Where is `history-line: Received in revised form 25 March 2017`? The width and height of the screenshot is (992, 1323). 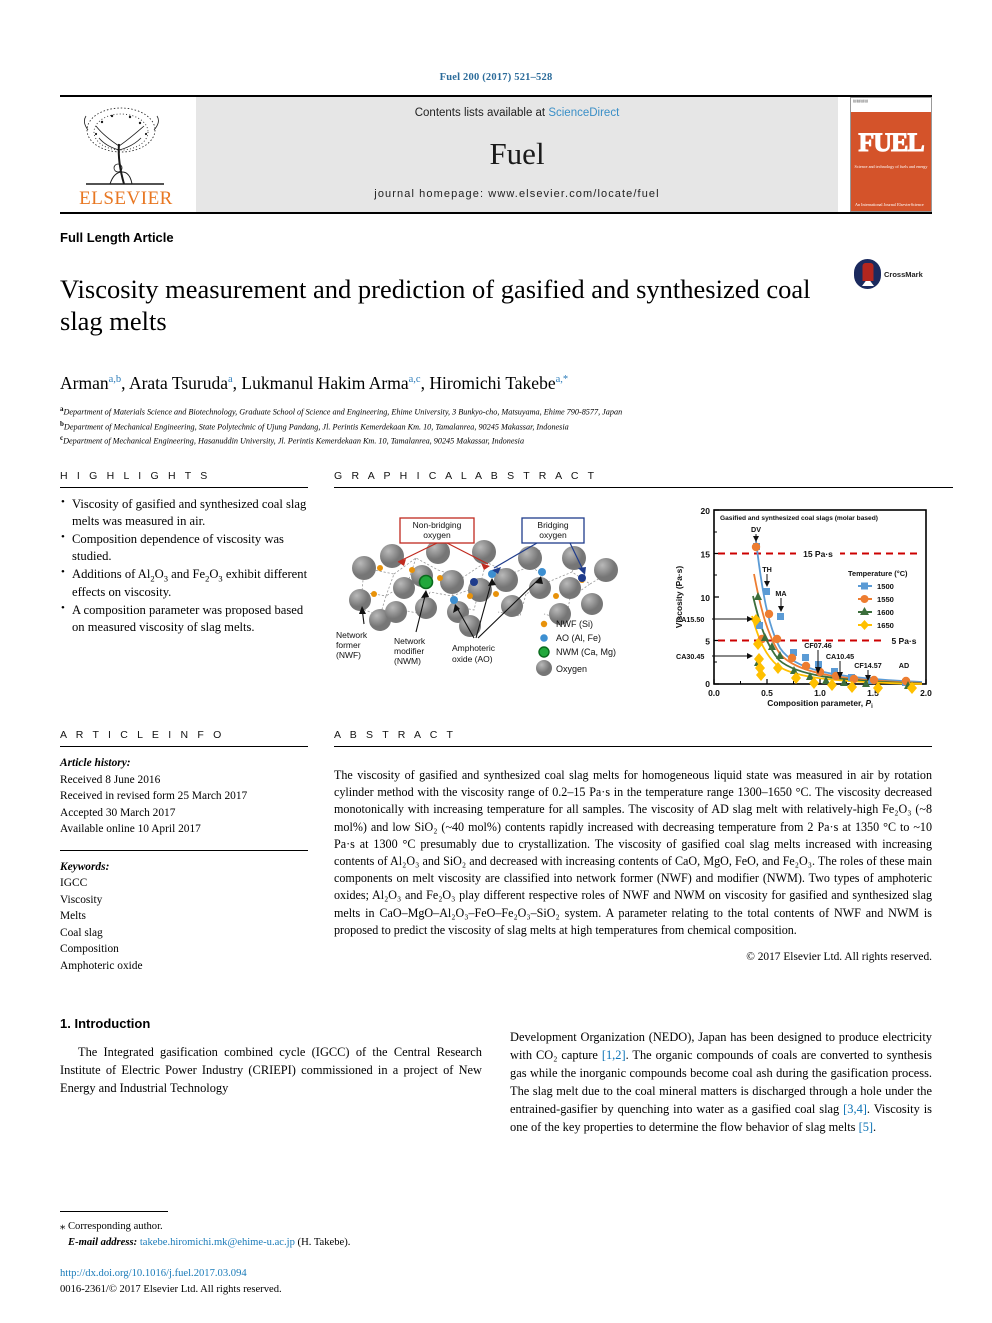 history-line: Received in revised form 25 March 2017 is located at coordinates (154, 796).